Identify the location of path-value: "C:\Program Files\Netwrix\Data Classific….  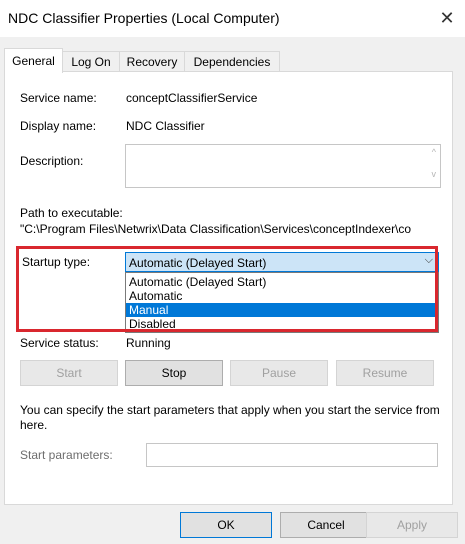
(216, 229).